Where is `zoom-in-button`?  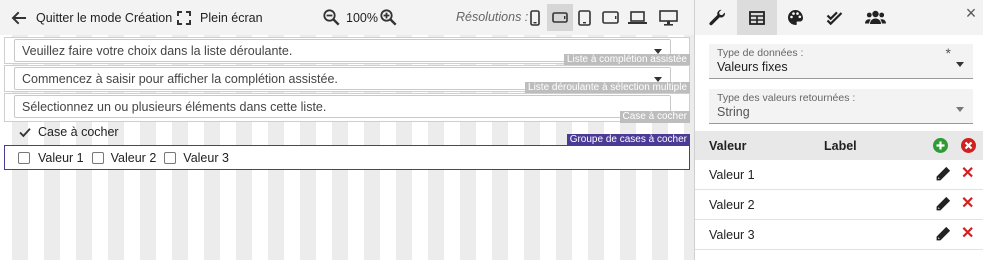 zoom-in-button is located at coordinates (388, 17).